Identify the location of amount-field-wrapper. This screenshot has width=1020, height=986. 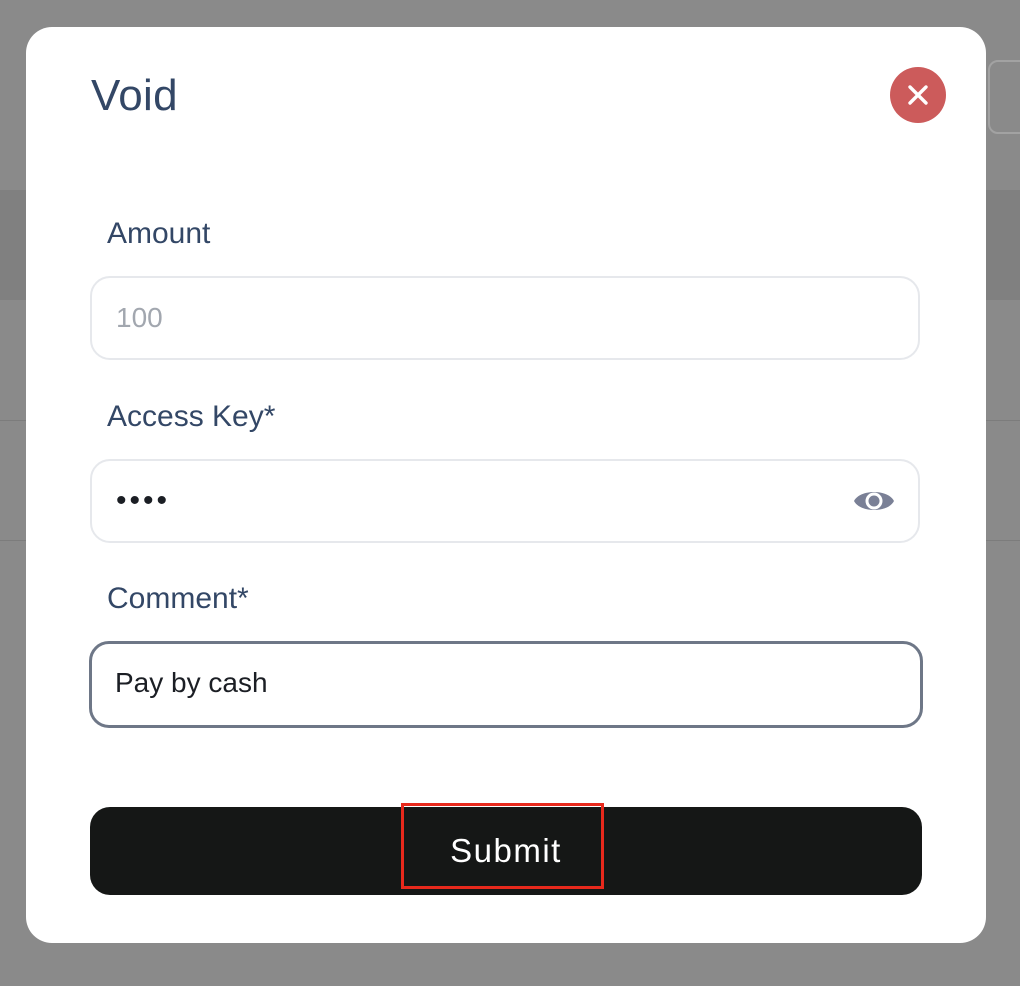
(505, 318).